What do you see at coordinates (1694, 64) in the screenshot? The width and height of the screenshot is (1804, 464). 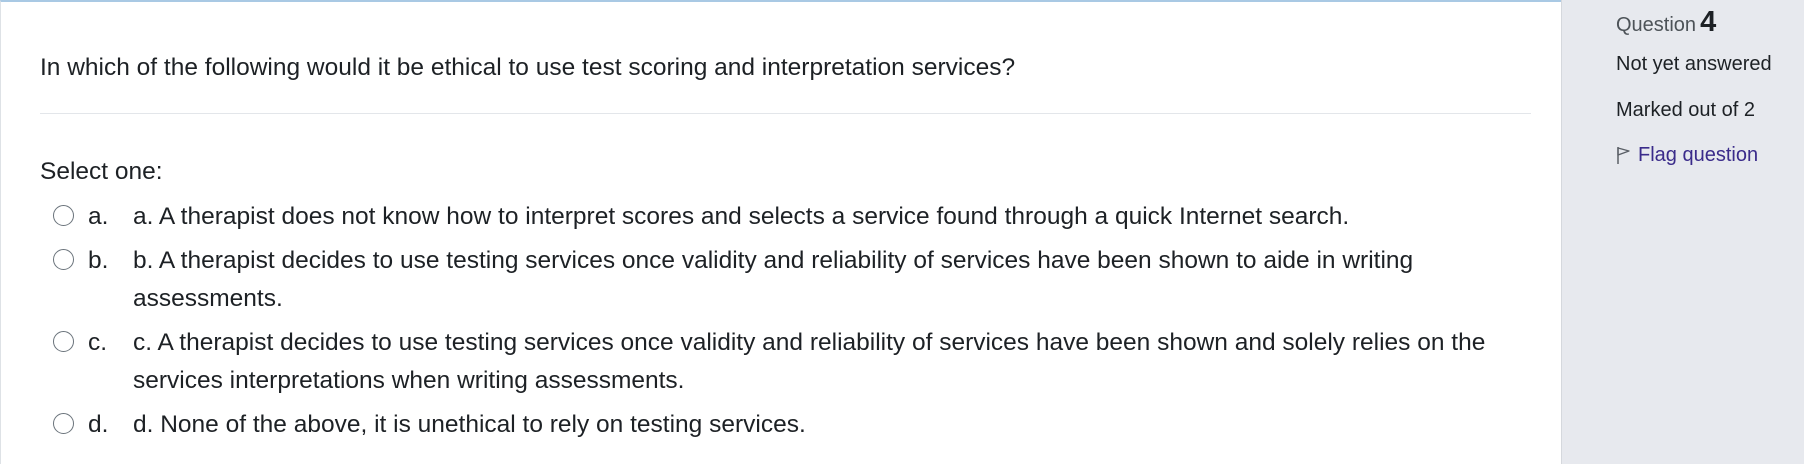 I see `question-state: Not yet answered` at bounding box center [1694, 64].